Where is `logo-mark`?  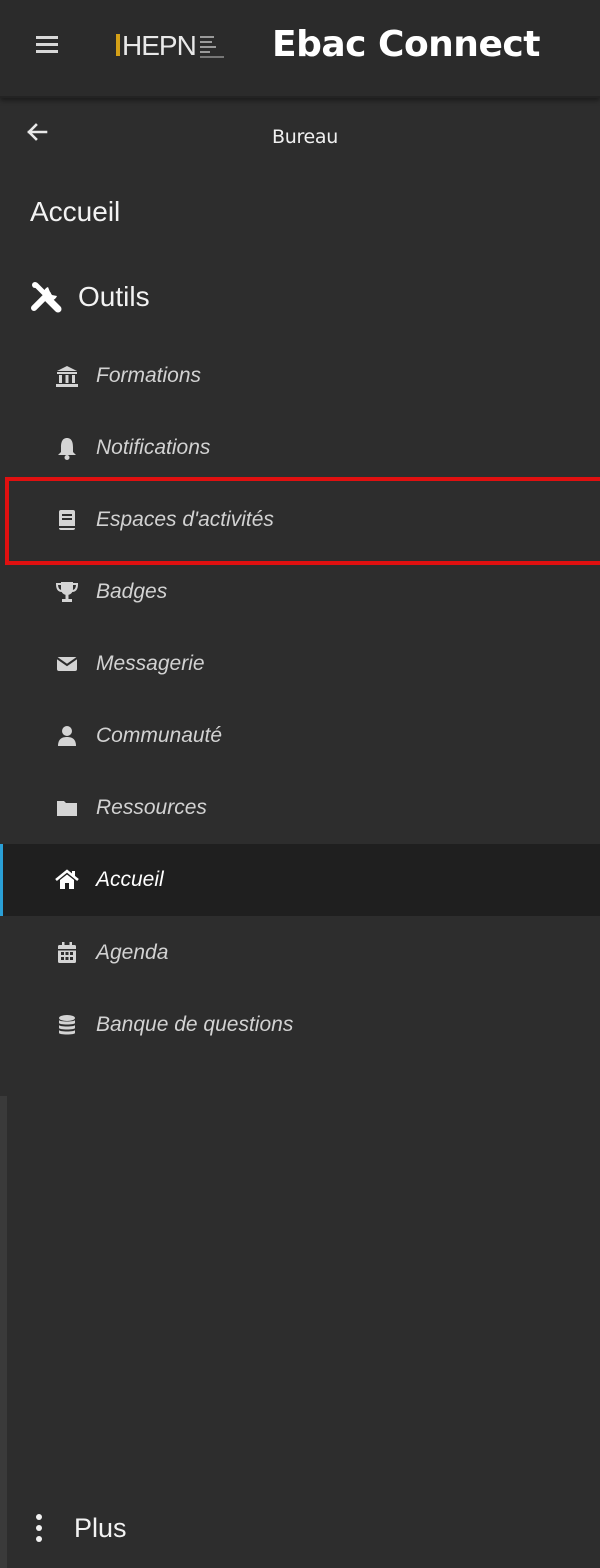 logo-mark is located at coordinates (118, 45).